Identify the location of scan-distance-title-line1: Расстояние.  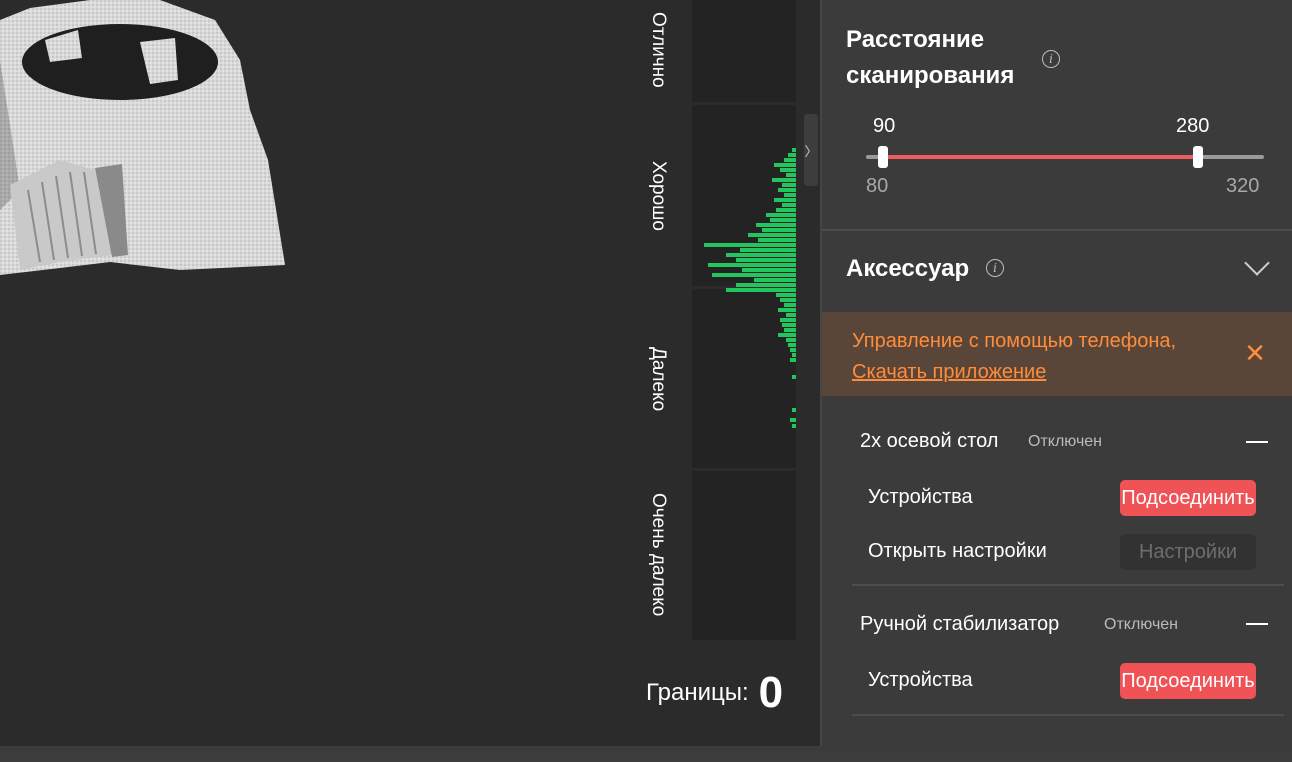
(915, 39).